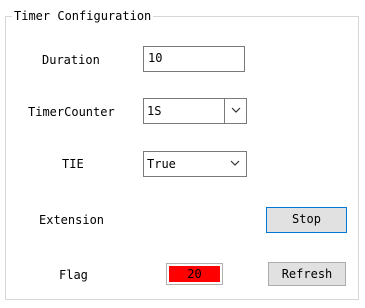  Describe the element at coordinates (71, 112) in the screenshot. I see `timer-counter-label: TimerCounter` at that location.